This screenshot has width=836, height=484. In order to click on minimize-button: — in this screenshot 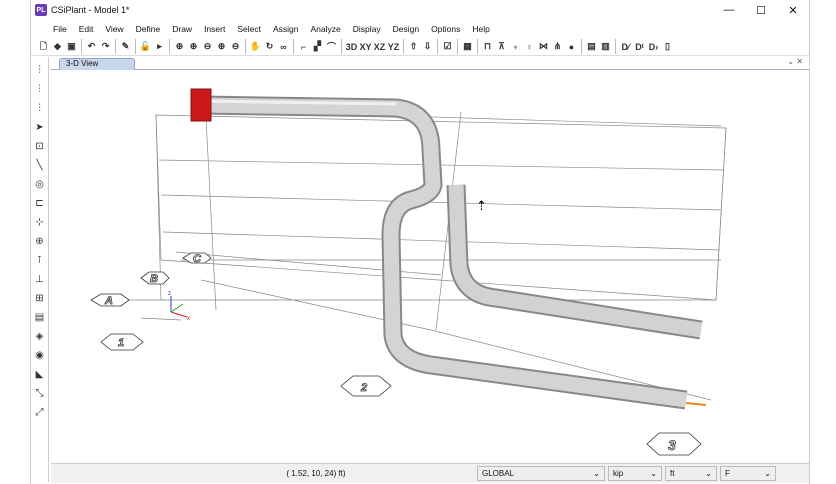, I will do `click(729, 10)`.